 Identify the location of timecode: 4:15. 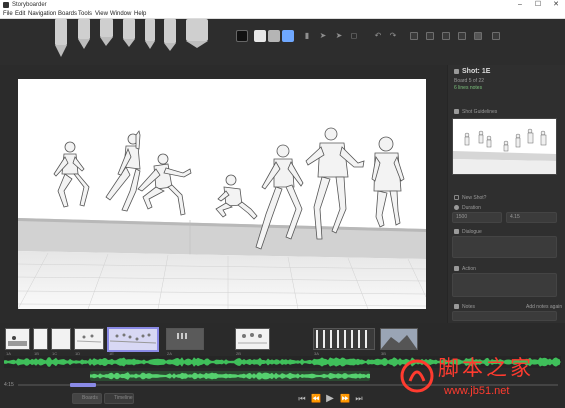
(9, 385).